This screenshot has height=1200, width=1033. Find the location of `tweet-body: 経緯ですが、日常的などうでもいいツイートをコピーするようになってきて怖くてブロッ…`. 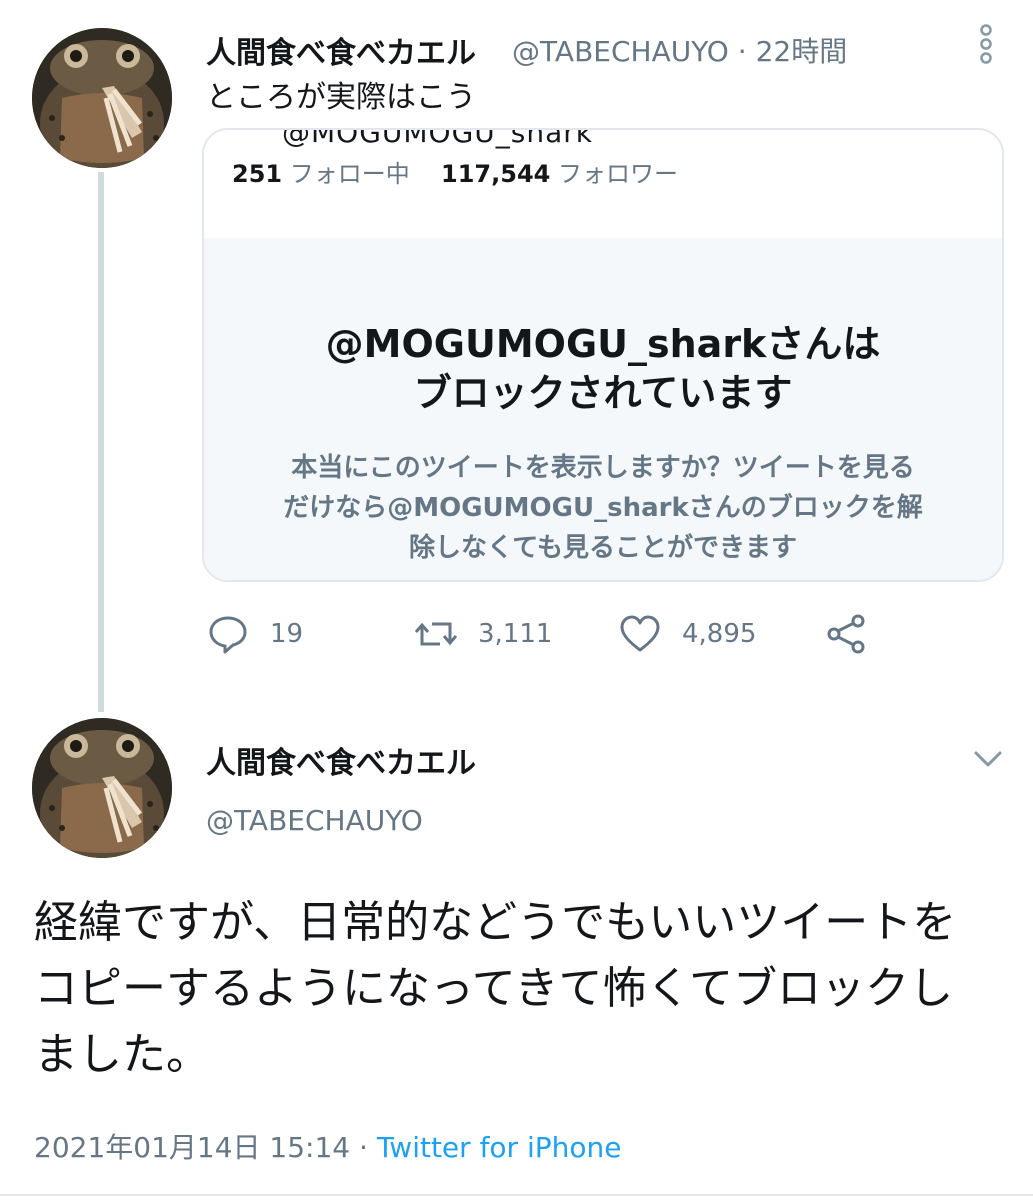

tweet-body: 経緯ですが、日常的などうでもいいツイートをコピーするようになってきて怖くてブロッ… is located at coordinates (495, 988).